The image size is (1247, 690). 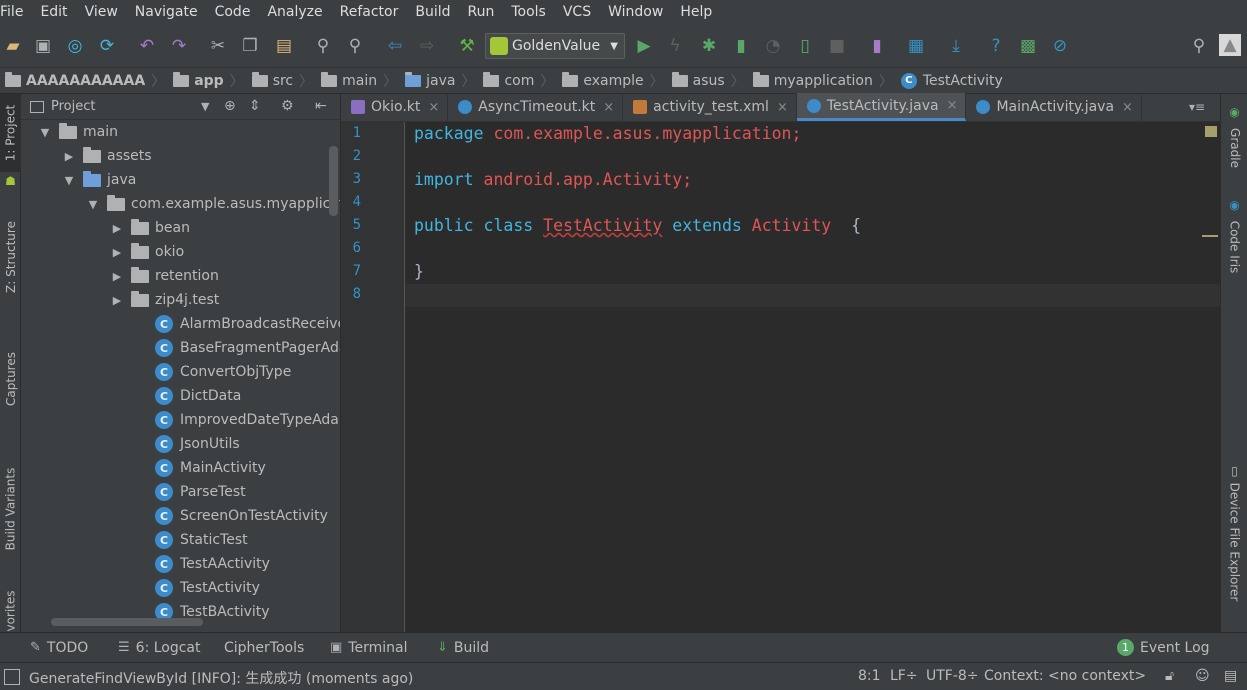 I want to click on tree-class-item: C TestAActivity, so click(x=145, y=564).